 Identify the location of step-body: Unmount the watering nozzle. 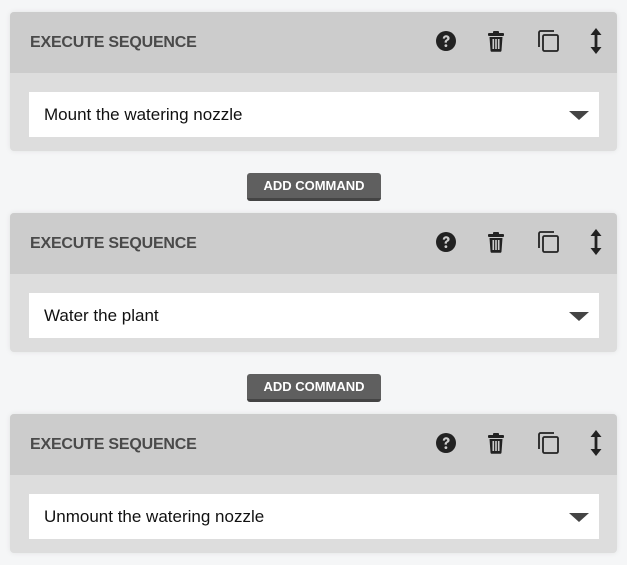
(313, 514).